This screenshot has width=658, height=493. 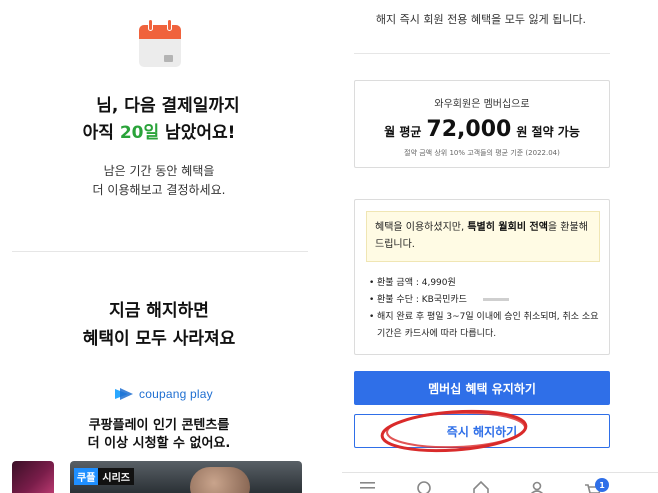 I want to click on search-icon, so click(x=424, y=486).